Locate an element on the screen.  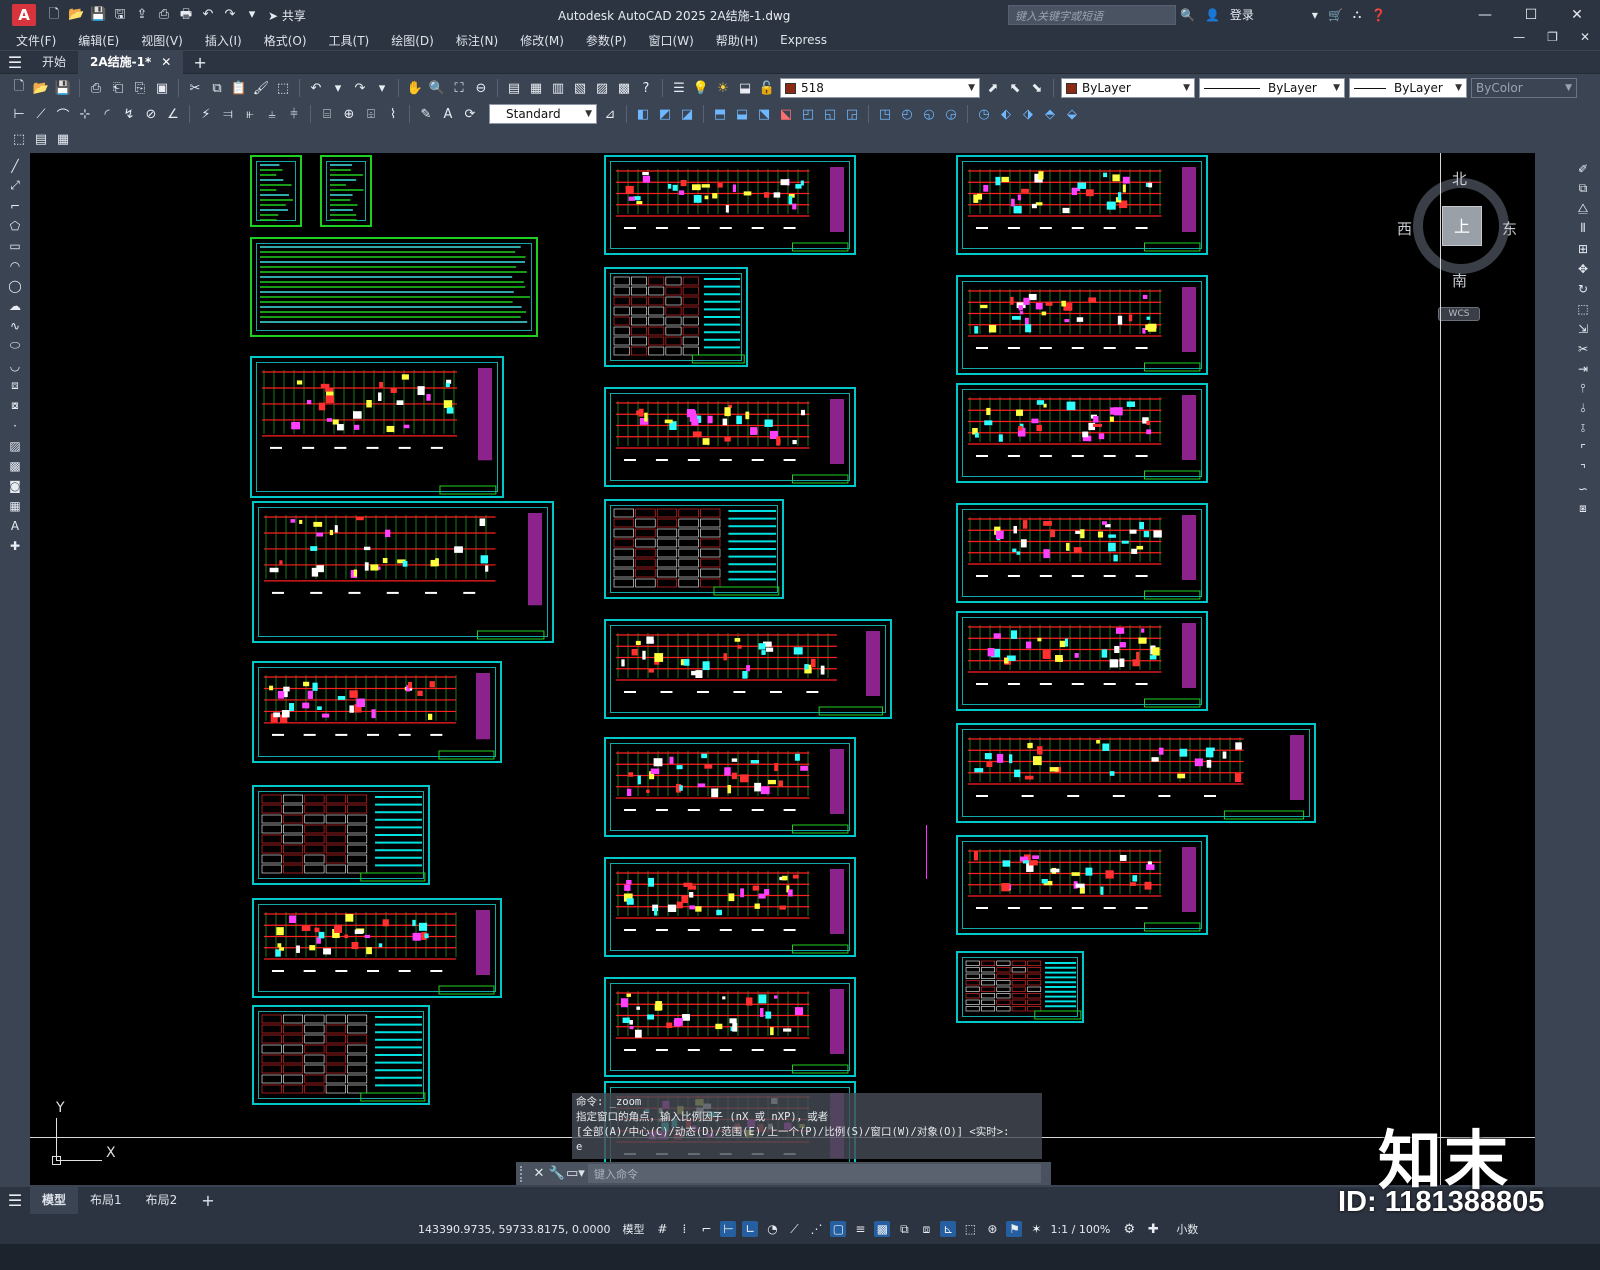
make-current-layer-icon: ⬈ is located at coordinates (993, 88).